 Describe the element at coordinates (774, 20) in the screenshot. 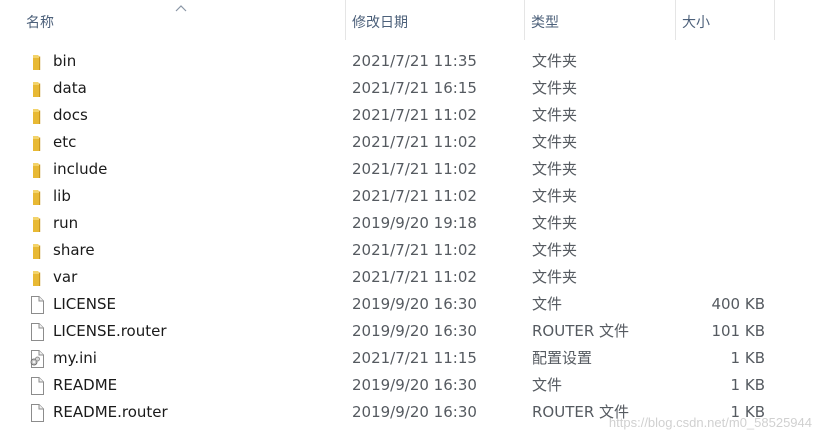

I see `column-divider` at that location.